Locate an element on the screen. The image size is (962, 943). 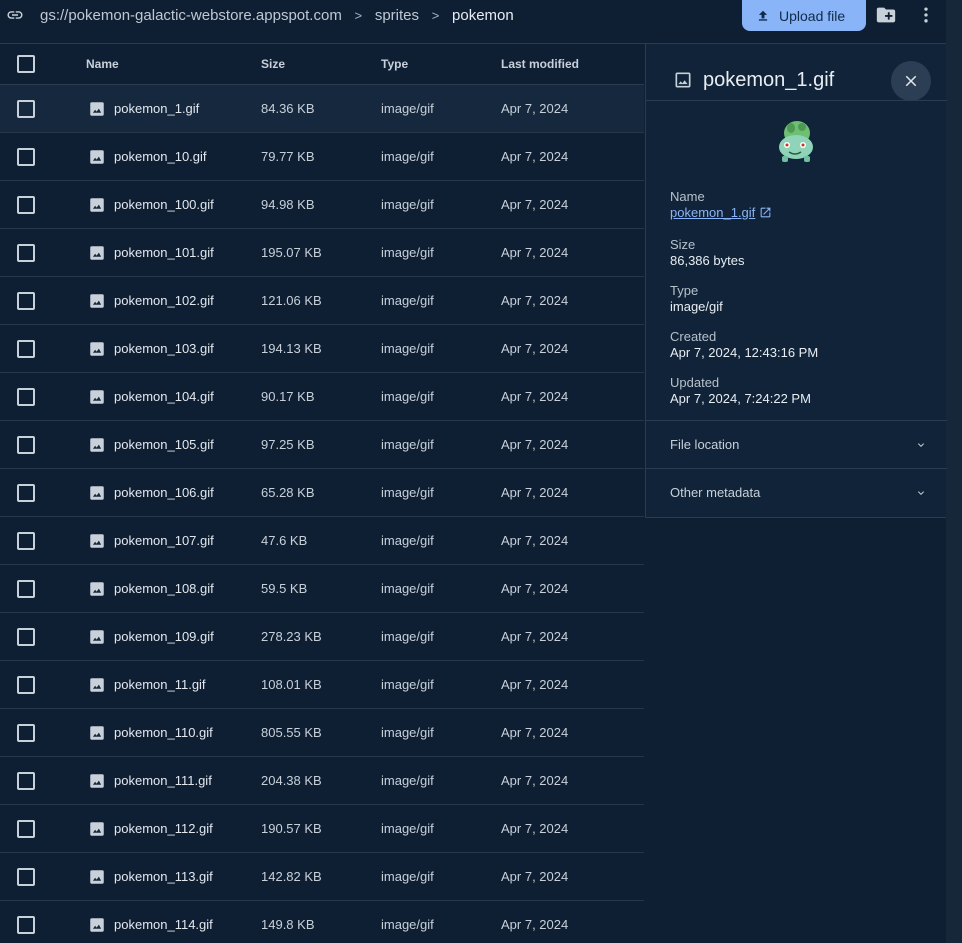
file-name-cell: pokemon_1.gif is located at coordinates (143, 109).